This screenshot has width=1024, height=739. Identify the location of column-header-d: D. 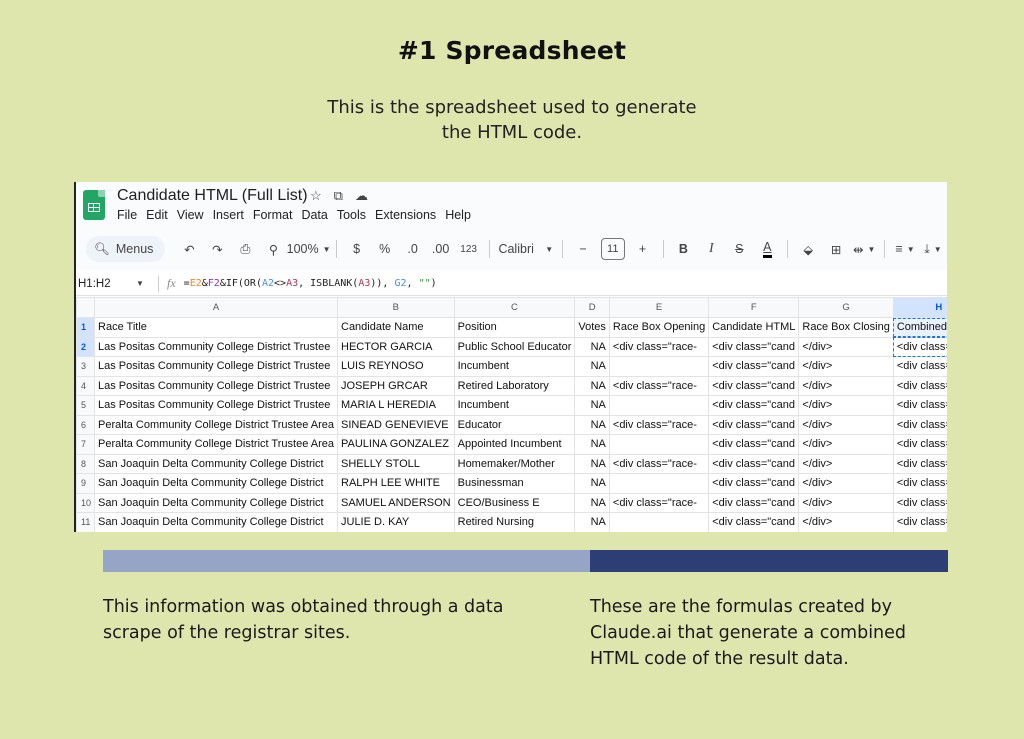
(592, 307).